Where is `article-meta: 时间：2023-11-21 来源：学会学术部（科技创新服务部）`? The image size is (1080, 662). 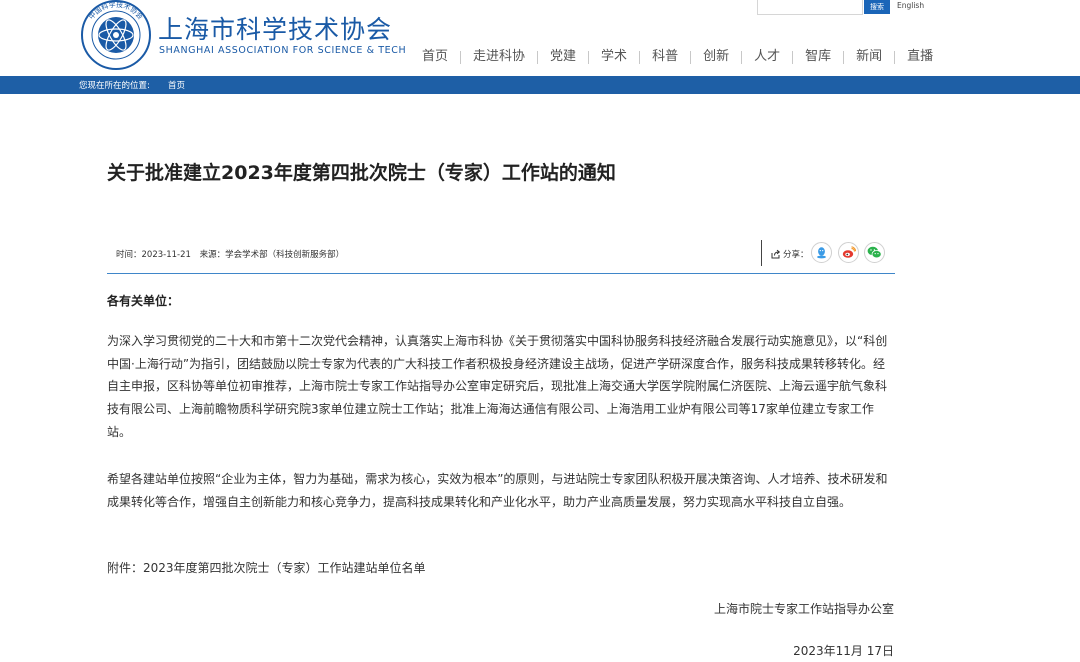
article-meta: 时间：2023-11-21 来源：学会学术部（科技创新服务部） is located at coordinates (230, 254).